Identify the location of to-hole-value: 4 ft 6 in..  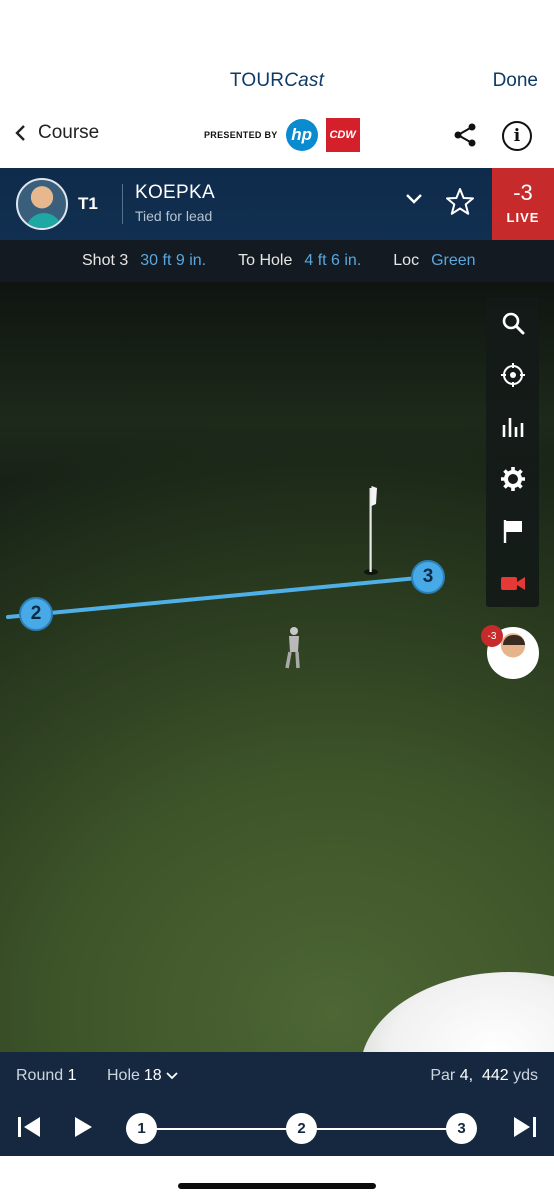
(333, 260).